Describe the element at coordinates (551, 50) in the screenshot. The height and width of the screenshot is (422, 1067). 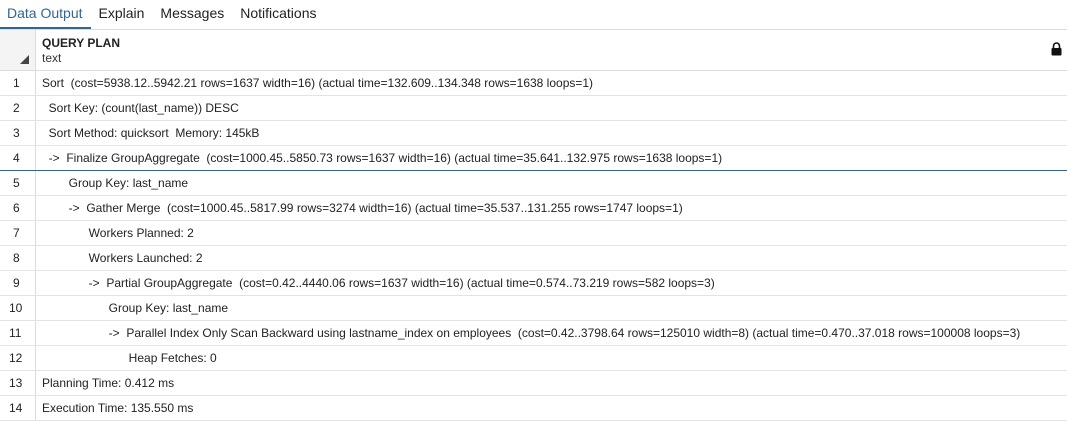
I see `column-header-query-plan: QUERY PLAN text` at that location.